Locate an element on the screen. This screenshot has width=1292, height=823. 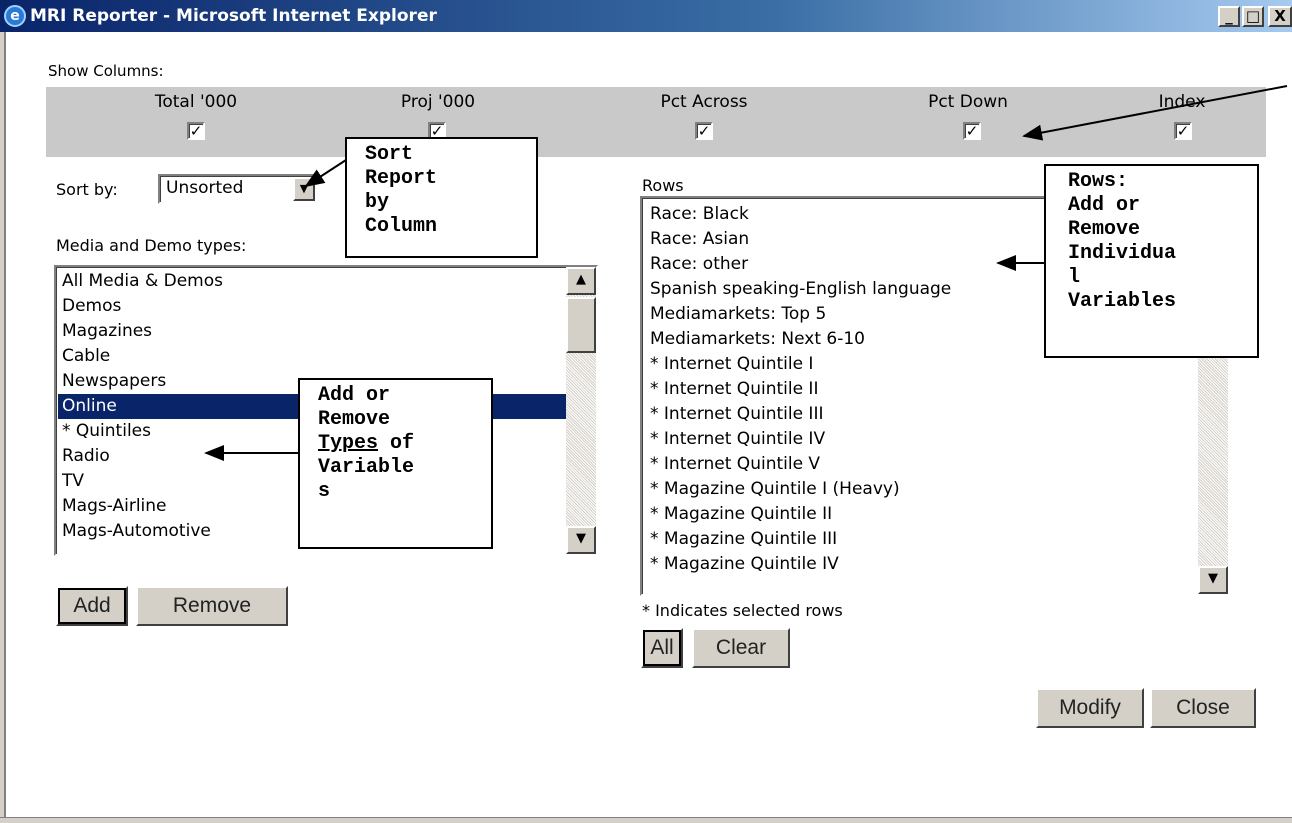
arrow-columns is located at coordinates (1155, 113).